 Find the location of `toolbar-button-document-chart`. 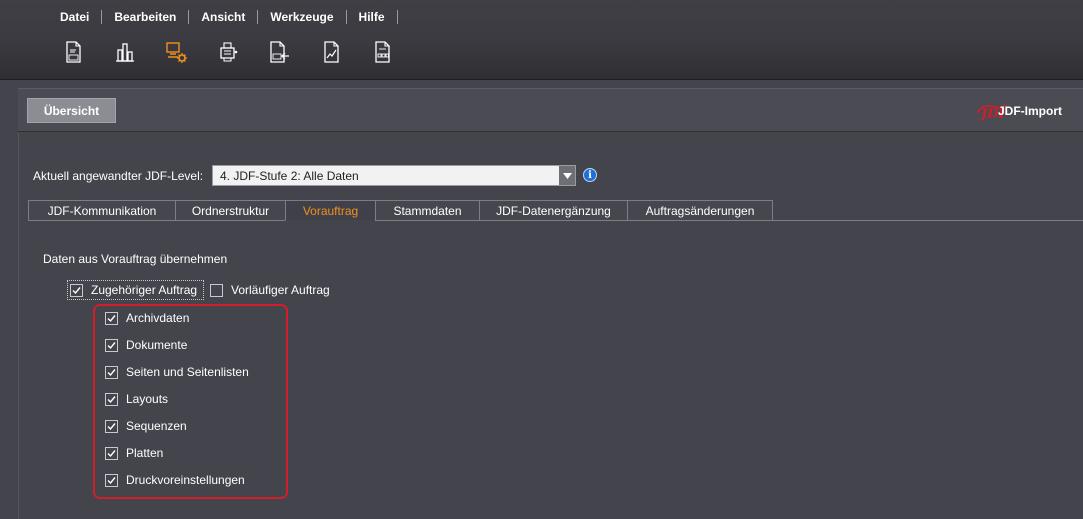

toolbar-button-document-chart is located at coordinates (331, 52).